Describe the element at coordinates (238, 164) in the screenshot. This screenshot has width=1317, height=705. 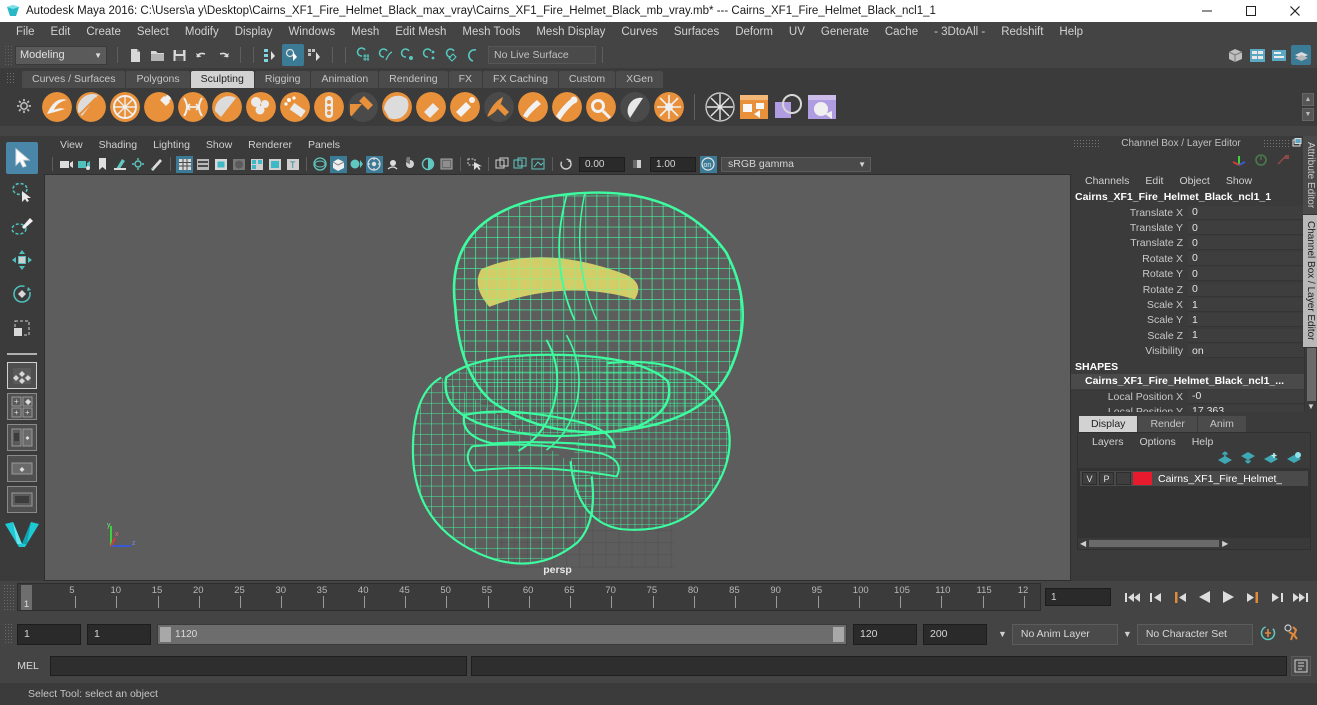
I see `use-all-lights-icon` at that location.